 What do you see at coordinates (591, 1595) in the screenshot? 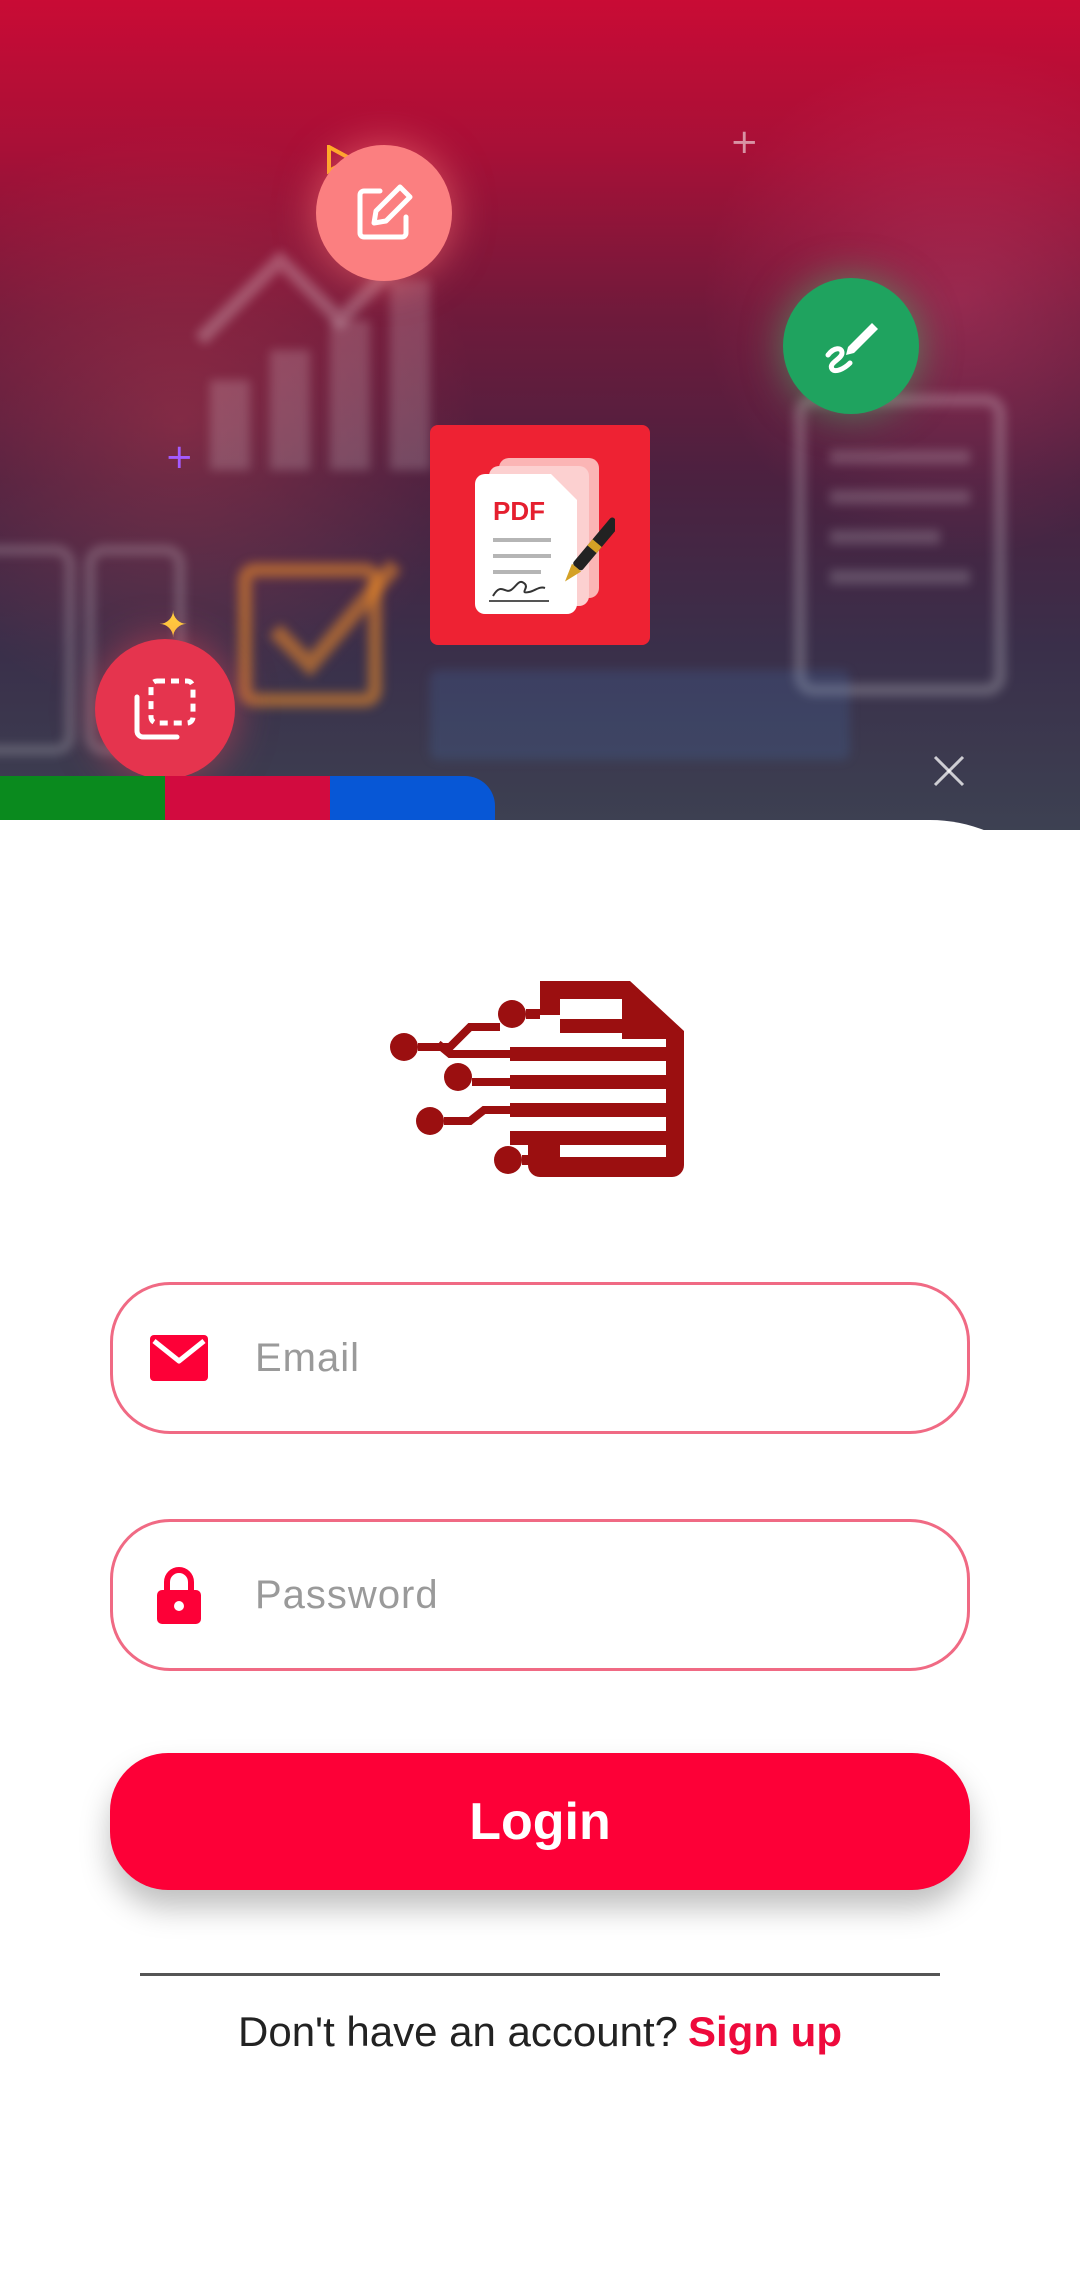
I see `password-input` at bounding box center [591, 1595].